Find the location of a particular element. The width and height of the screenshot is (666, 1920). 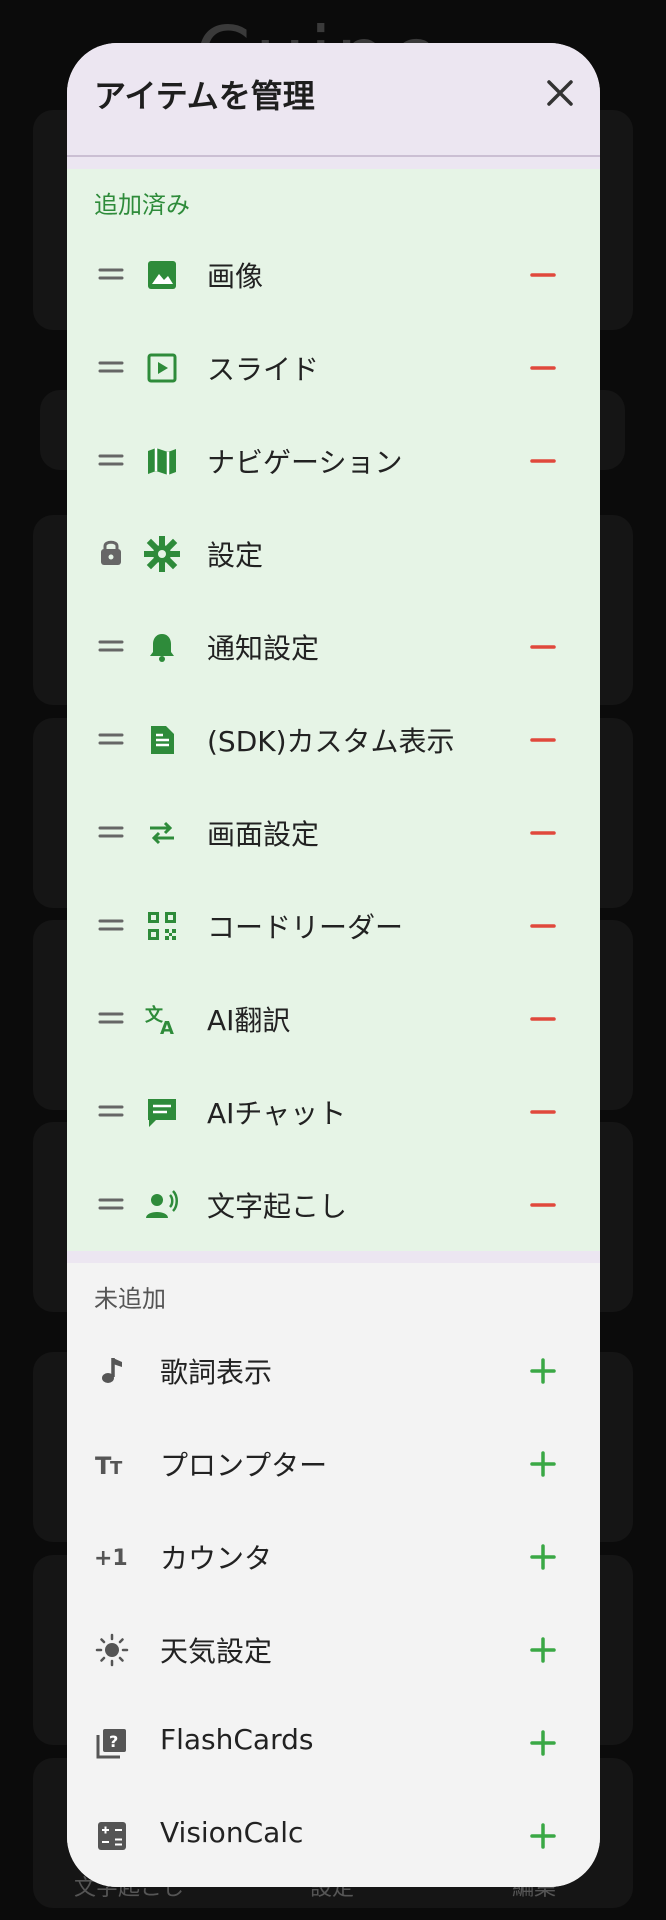

close-icon is located at coordinates (560, 93).